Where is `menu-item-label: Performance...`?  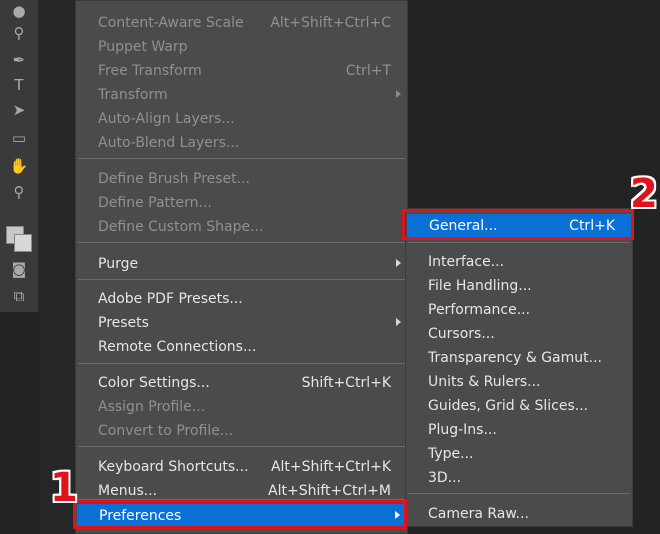 menu-item-label: Performance... is located at coordinates (479, 310).